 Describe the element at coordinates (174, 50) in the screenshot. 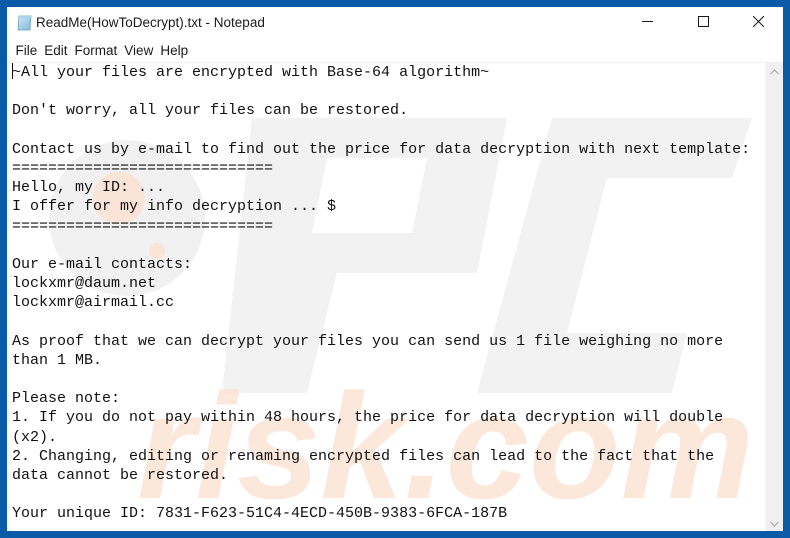

I see `menu-help: Help` at that location.